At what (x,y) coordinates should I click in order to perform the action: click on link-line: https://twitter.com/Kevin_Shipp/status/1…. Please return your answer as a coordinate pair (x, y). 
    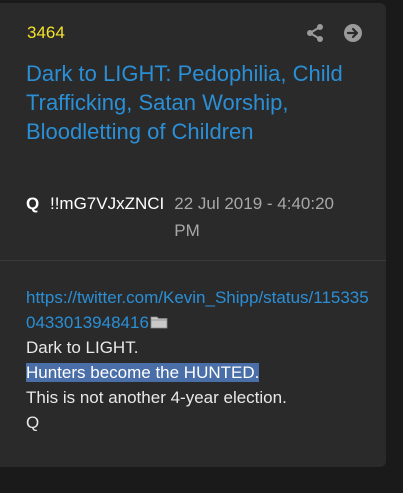
    Looking at the image, I should click on (198, 310).